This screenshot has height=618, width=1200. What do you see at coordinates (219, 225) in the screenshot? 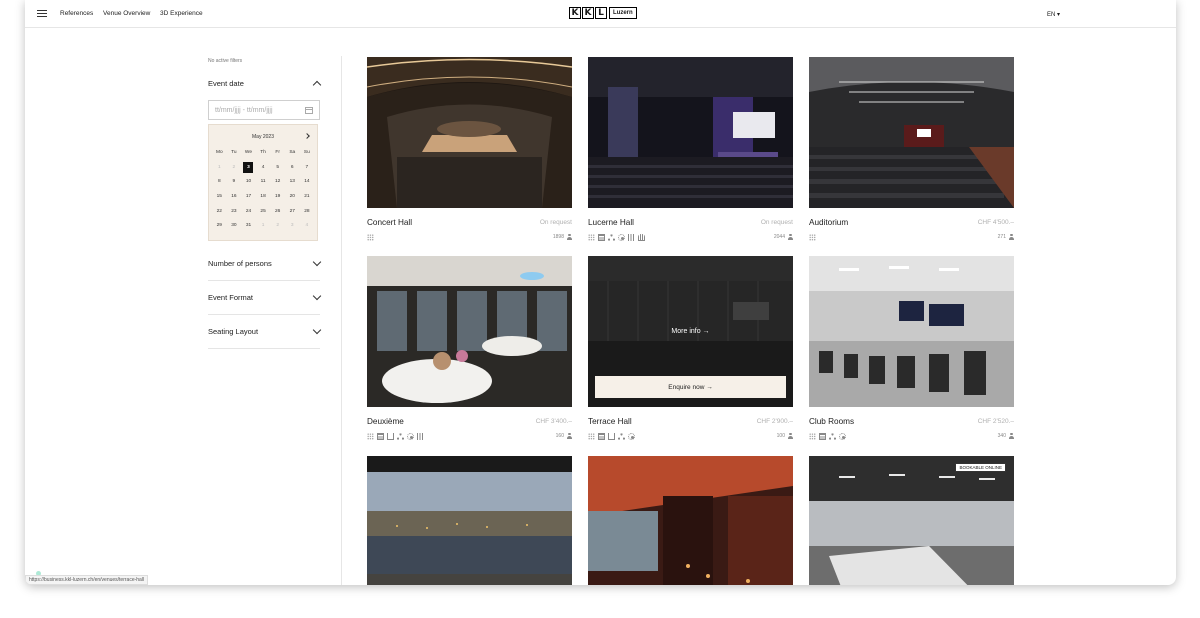
I see `calendar-day: 29` at bounding box center [219, 225].